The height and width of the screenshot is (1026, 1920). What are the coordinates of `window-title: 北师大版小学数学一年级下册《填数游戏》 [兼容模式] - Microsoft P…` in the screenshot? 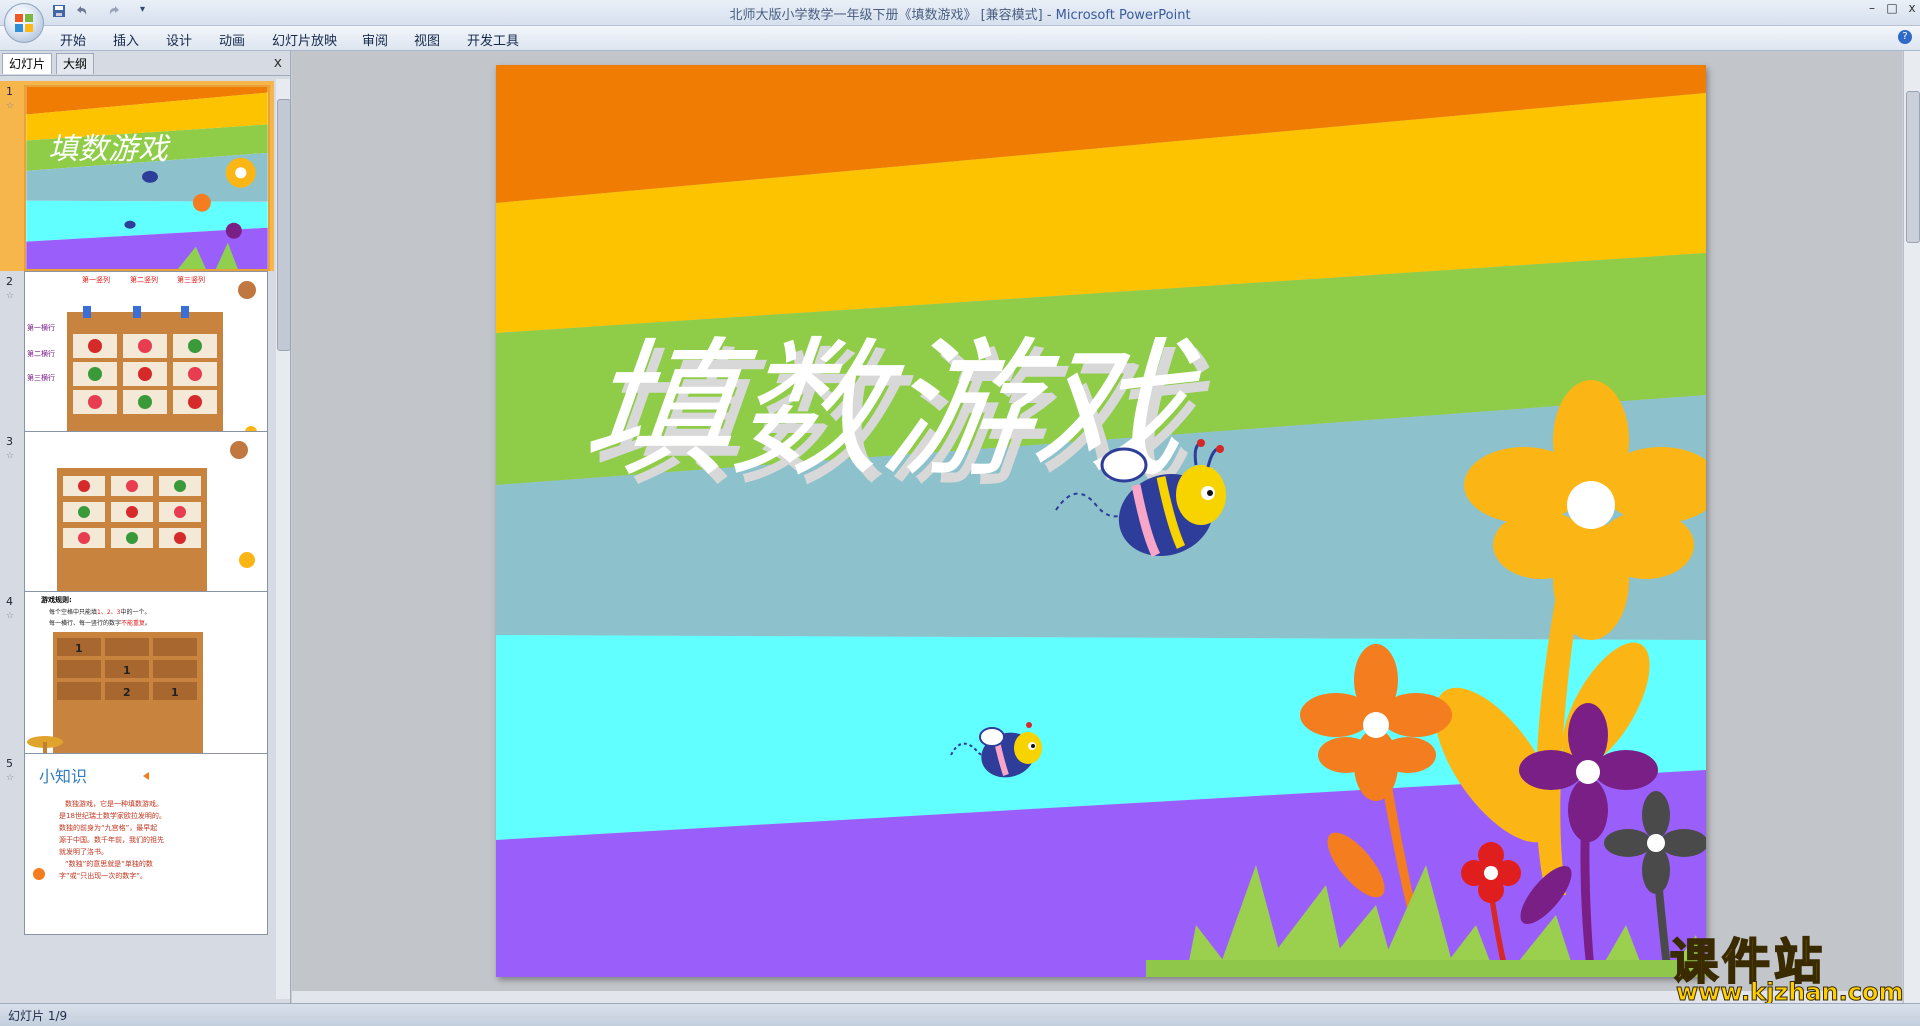 It's located at (960, 13).